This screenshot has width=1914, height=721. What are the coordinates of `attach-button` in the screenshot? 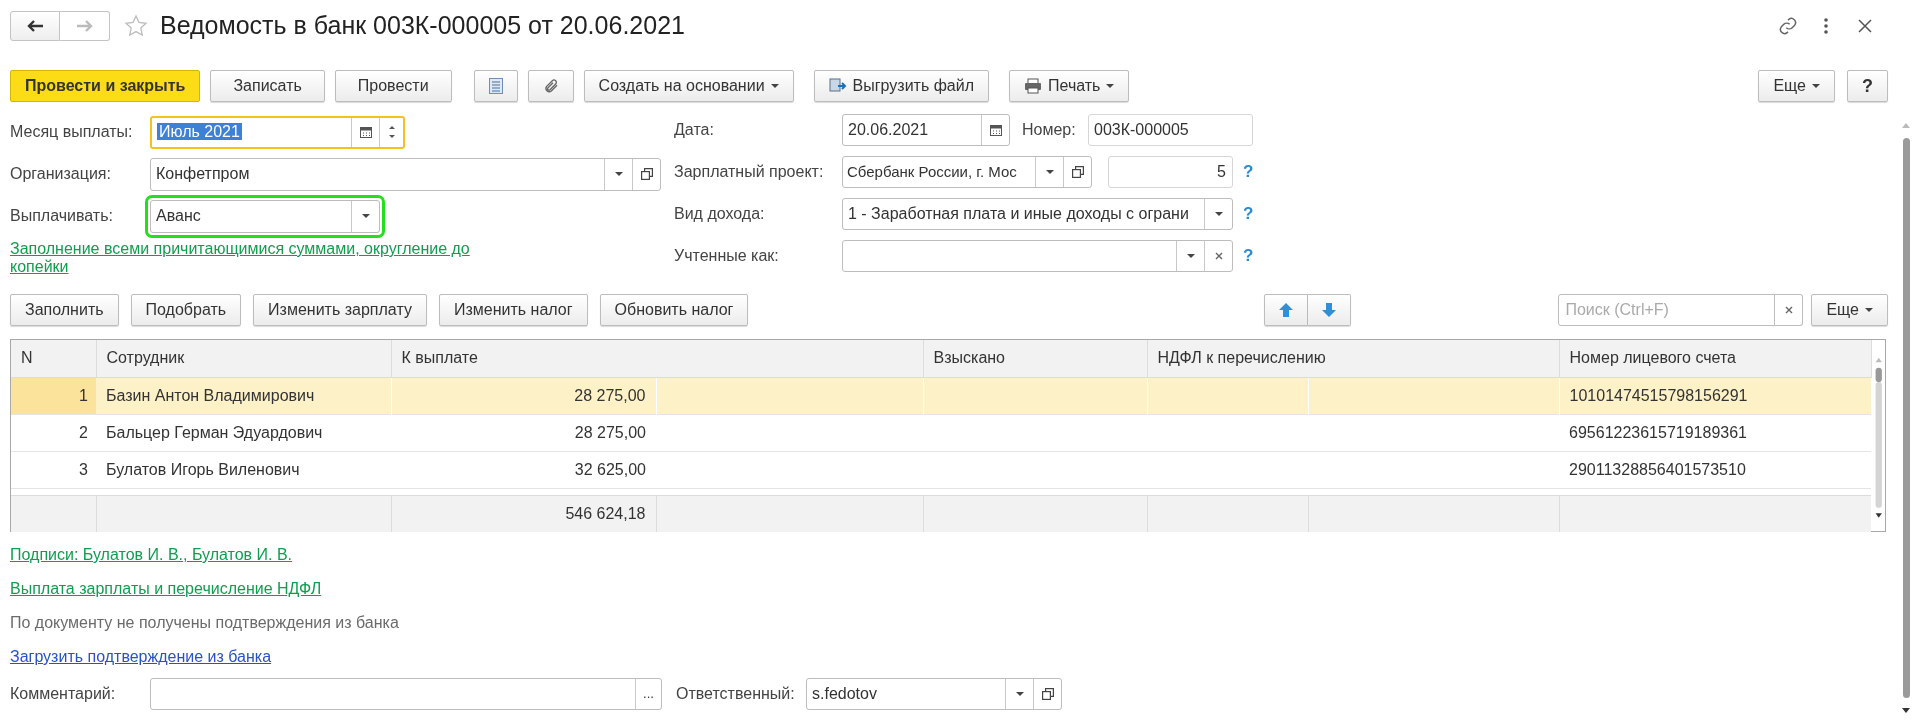 It's located at (550, 86).